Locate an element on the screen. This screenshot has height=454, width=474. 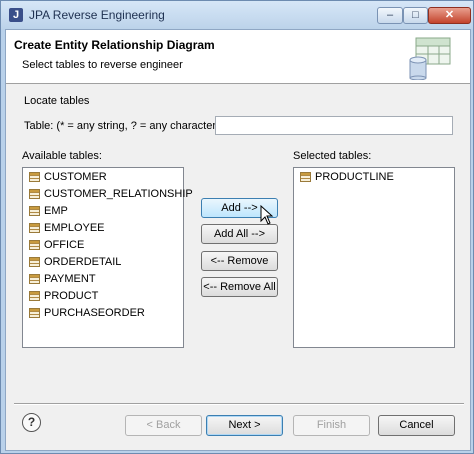
list-item: EMP is located at coordinates (103, 210).